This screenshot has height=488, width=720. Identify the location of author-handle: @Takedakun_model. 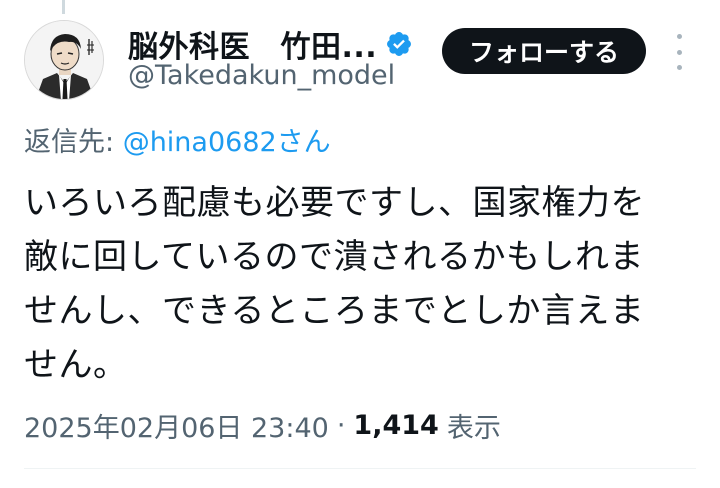
(261, 75).